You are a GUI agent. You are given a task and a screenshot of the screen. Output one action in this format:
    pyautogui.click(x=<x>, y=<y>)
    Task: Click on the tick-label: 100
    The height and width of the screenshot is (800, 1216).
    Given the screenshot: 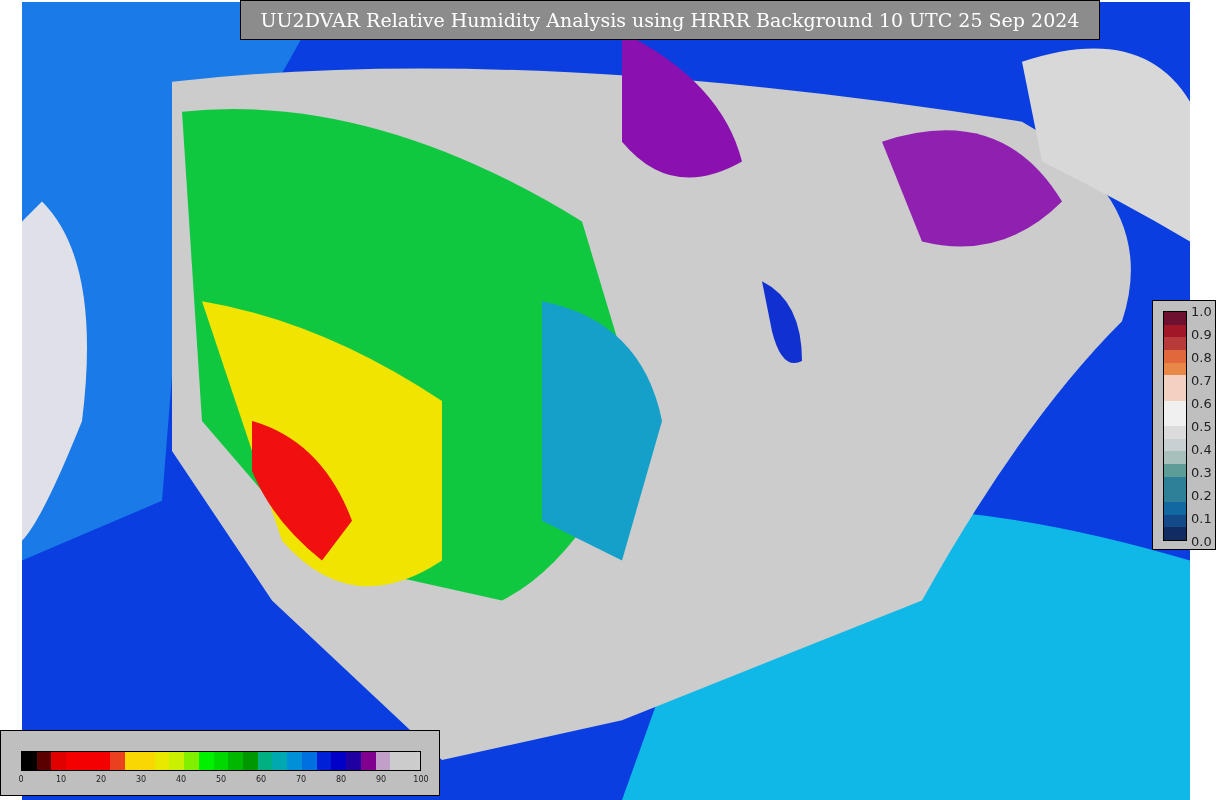 What is the action you would take?
    pyautogui.click(x=421, y=780)
    